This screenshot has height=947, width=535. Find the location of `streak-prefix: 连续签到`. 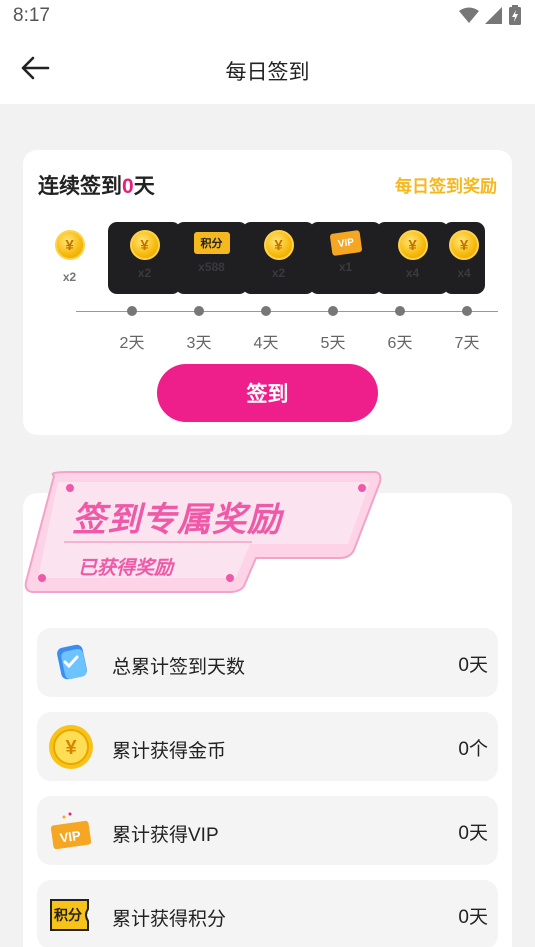

streak-prefix: 连续签到 is located at coordinates (80, 186).